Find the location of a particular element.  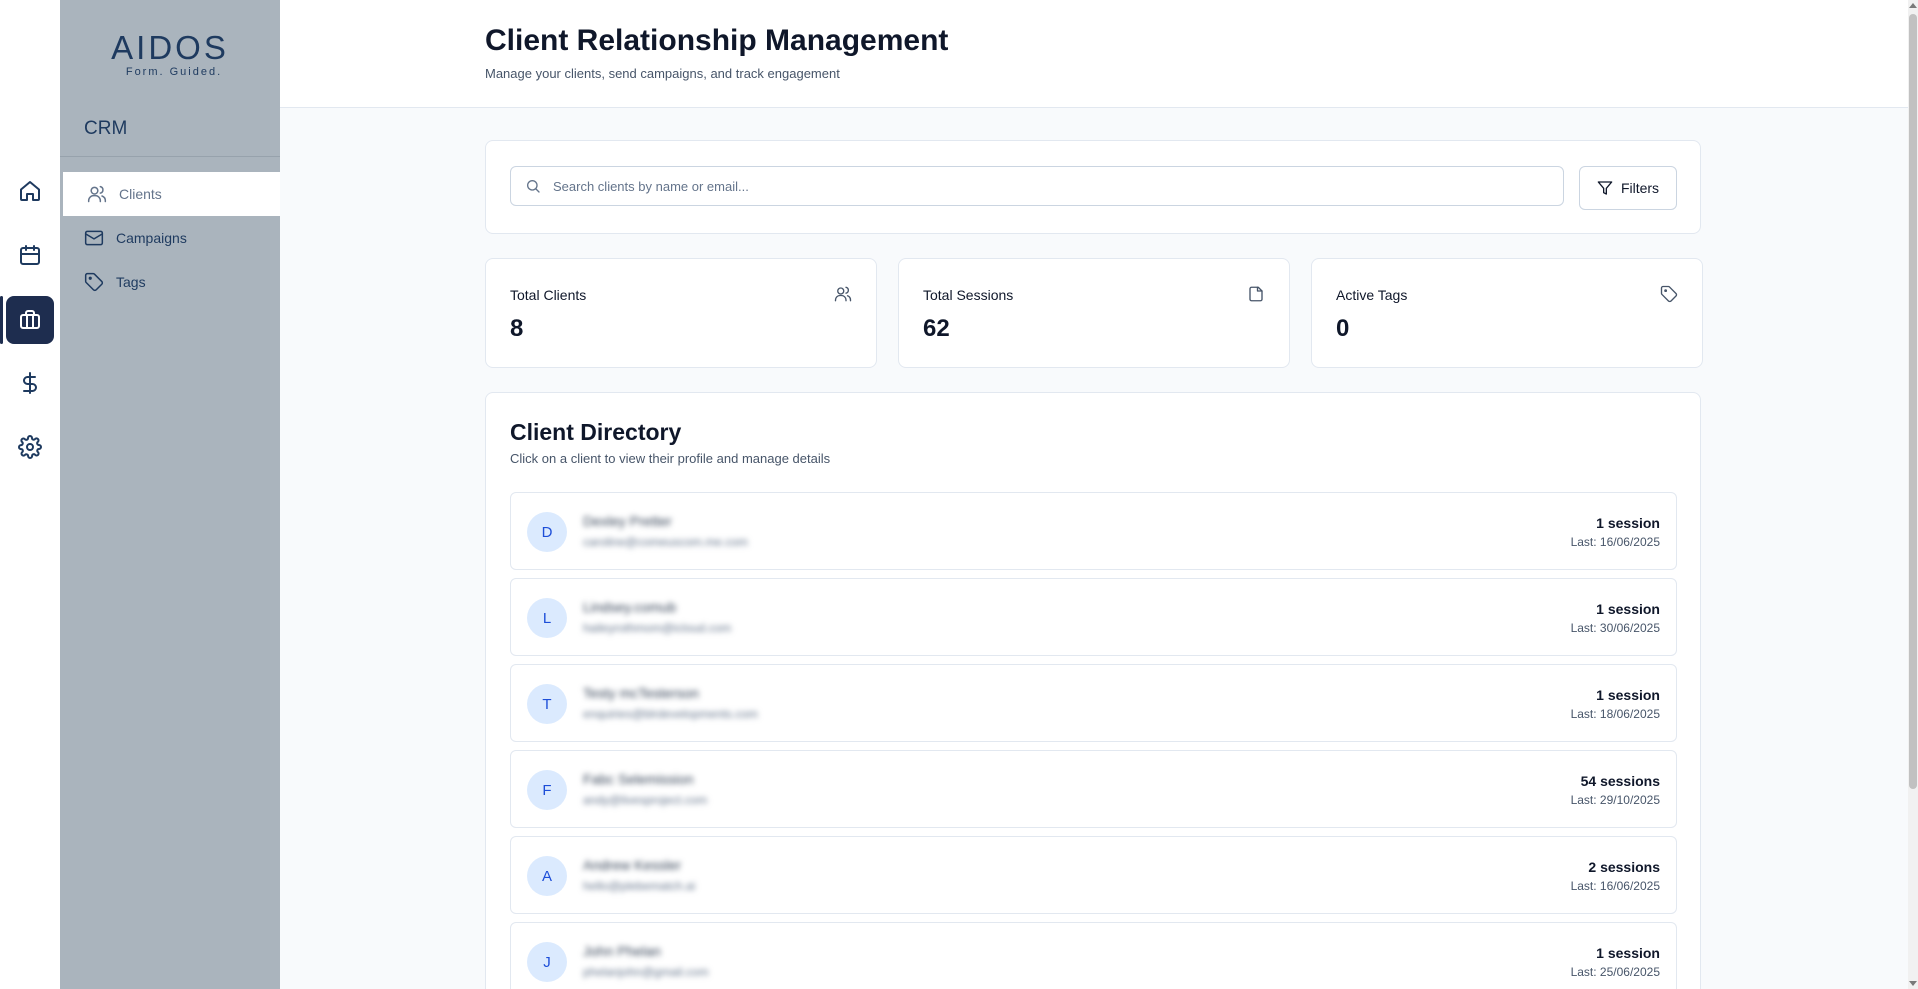

filters-button: Filters is located at coordinates (1628, 188).